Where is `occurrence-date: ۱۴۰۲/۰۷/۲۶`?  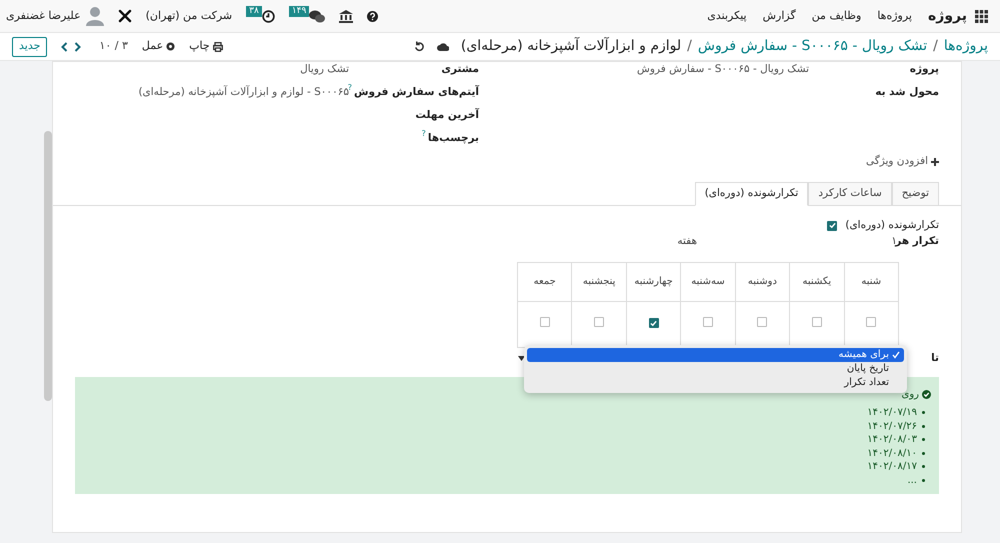
occurrence-date: ۱۴۰۲/۰۷/۲۶ is located at coordinates (892, 427).